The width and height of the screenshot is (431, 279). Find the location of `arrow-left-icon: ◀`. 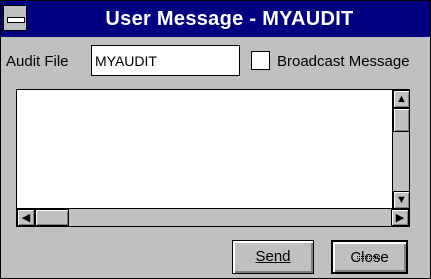

arrow-left-icon: ◀ is located at coordinates (26, 217).